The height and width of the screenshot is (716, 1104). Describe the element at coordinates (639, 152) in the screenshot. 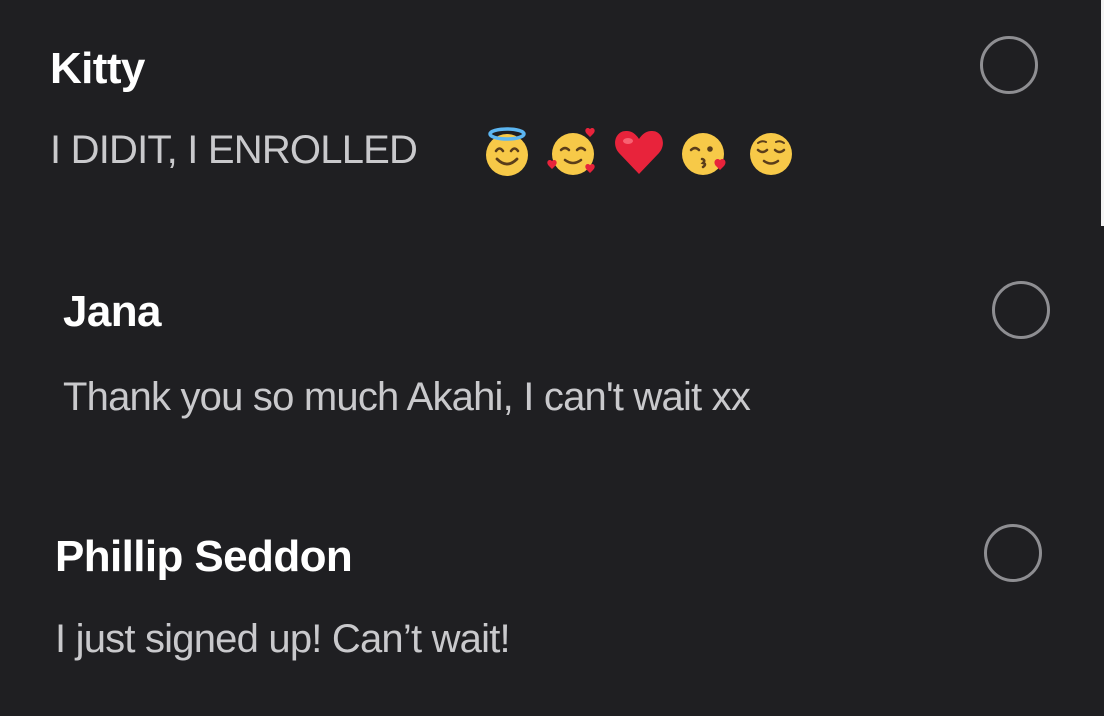

I see `red-heart-icon` at that location.